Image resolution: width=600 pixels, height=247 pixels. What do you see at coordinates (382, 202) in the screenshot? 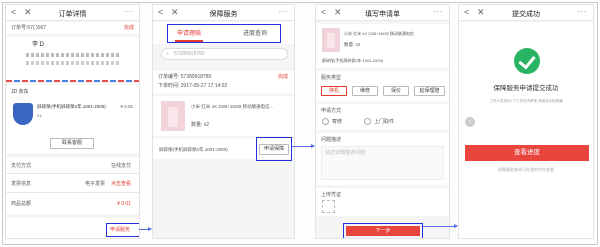
I see `upload-block: 上传凭证` at bounding box center [382, 202].